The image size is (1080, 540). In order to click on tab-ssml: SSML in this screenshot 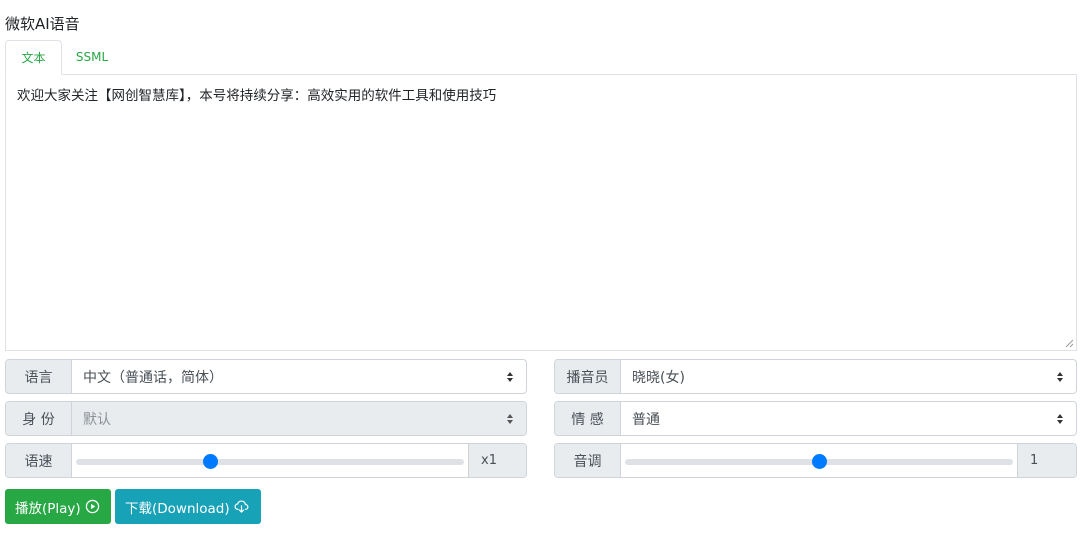, I will do `click(92, 57)`.